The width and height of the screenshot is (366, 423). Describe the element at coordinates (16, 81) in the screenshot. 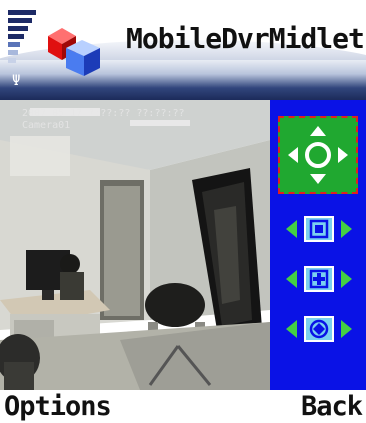

I see `antenna-icon: Ψ` at that location.